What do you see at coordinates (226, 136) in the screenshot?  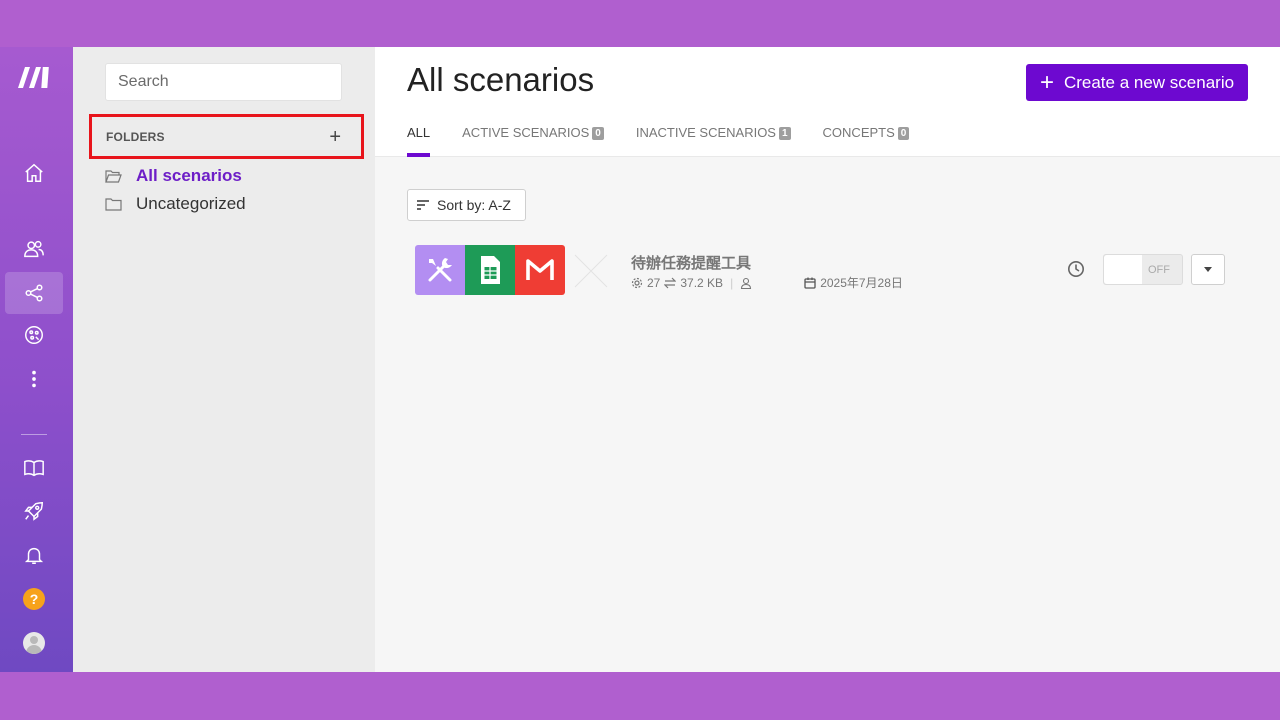 I see `folders-header: FOLDERS +` at bounding box center [226, 136].